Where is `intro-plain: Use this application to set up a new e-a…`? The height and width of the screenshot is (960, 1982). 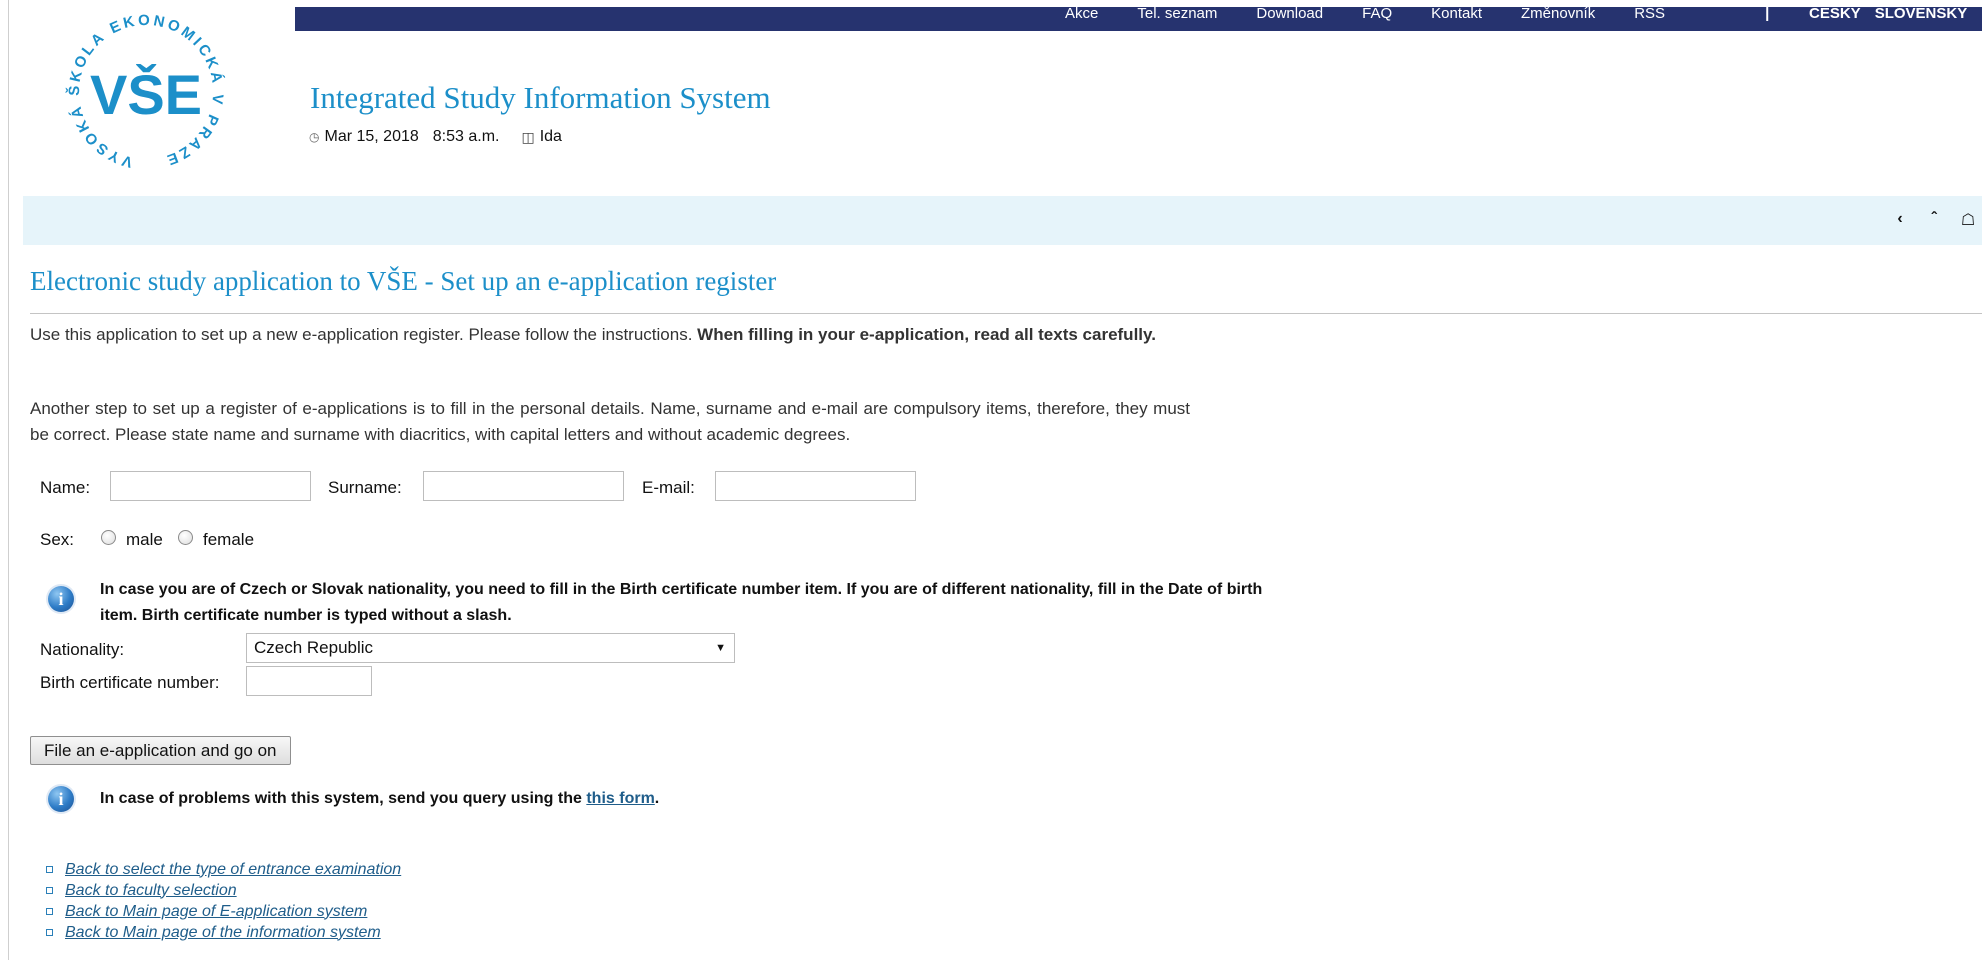
intro-plain: Use this application to set up a new e-a… is located at coordinates (361, 334).